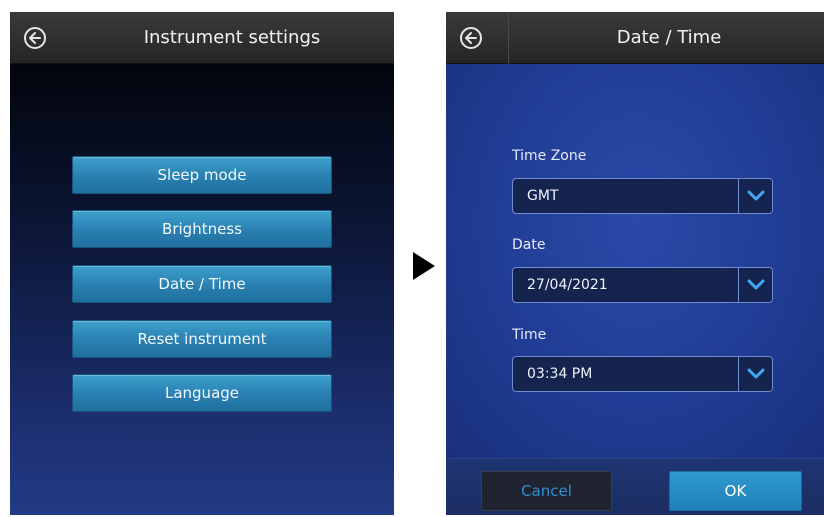 The image size is (824, 517). Describe the element at coordinates (424, 266) in the screenshot. I see `play-triangle-icon` at that location.